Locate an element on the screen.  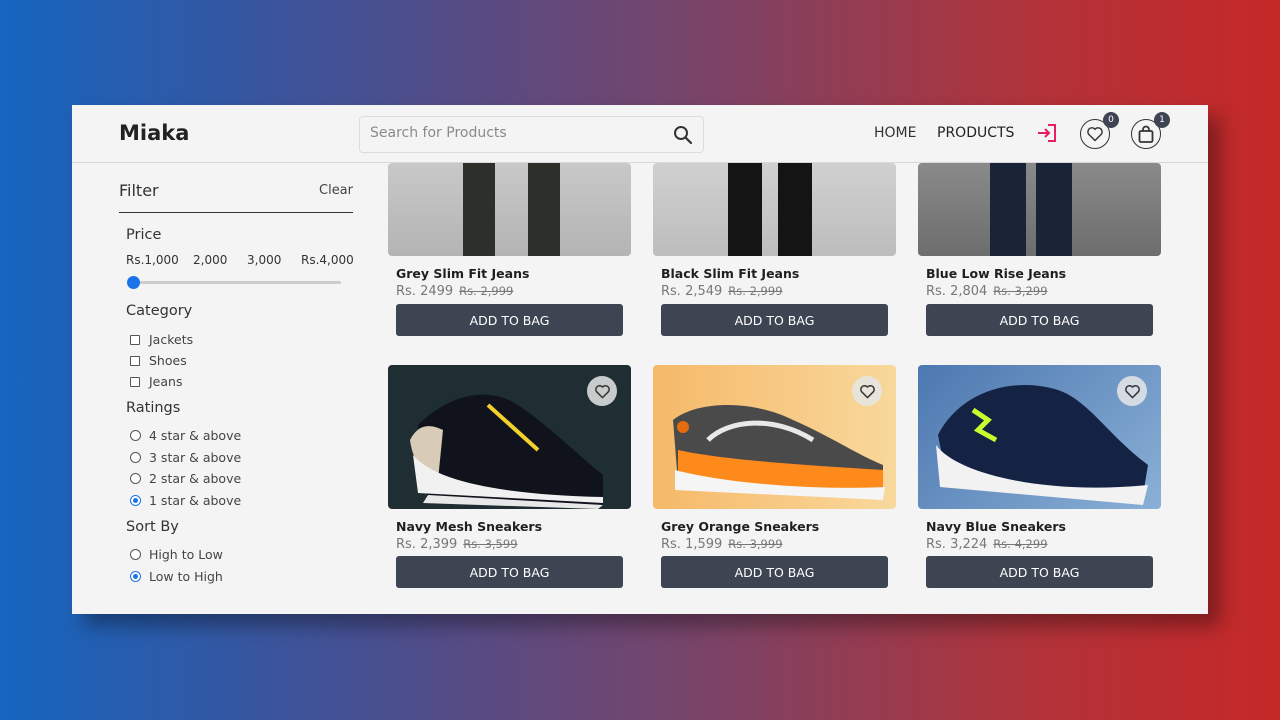
search-input is located at coordinates (515, 133).